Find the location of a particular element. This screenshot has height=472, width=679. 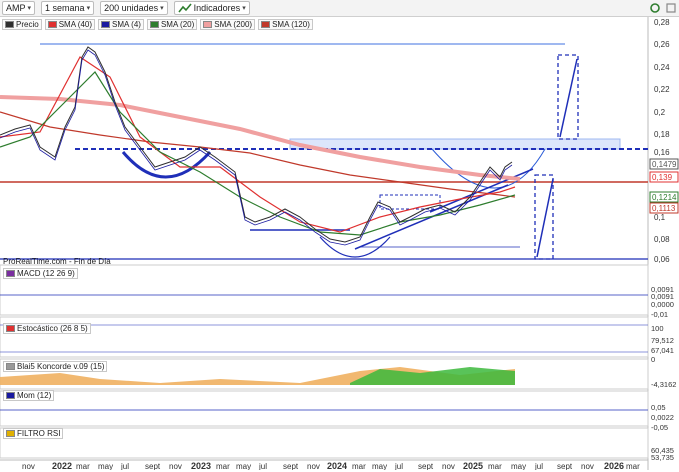

ticker-selector: AMP ▾ is located at coordinates (19, 8).